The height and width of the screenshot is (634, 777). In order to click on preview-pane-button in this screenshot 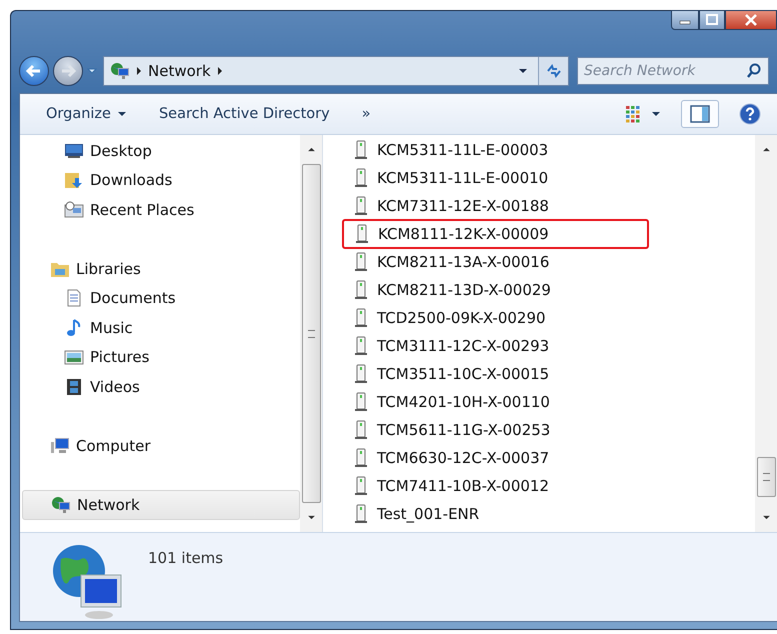, I will do `click(700, 114)`.